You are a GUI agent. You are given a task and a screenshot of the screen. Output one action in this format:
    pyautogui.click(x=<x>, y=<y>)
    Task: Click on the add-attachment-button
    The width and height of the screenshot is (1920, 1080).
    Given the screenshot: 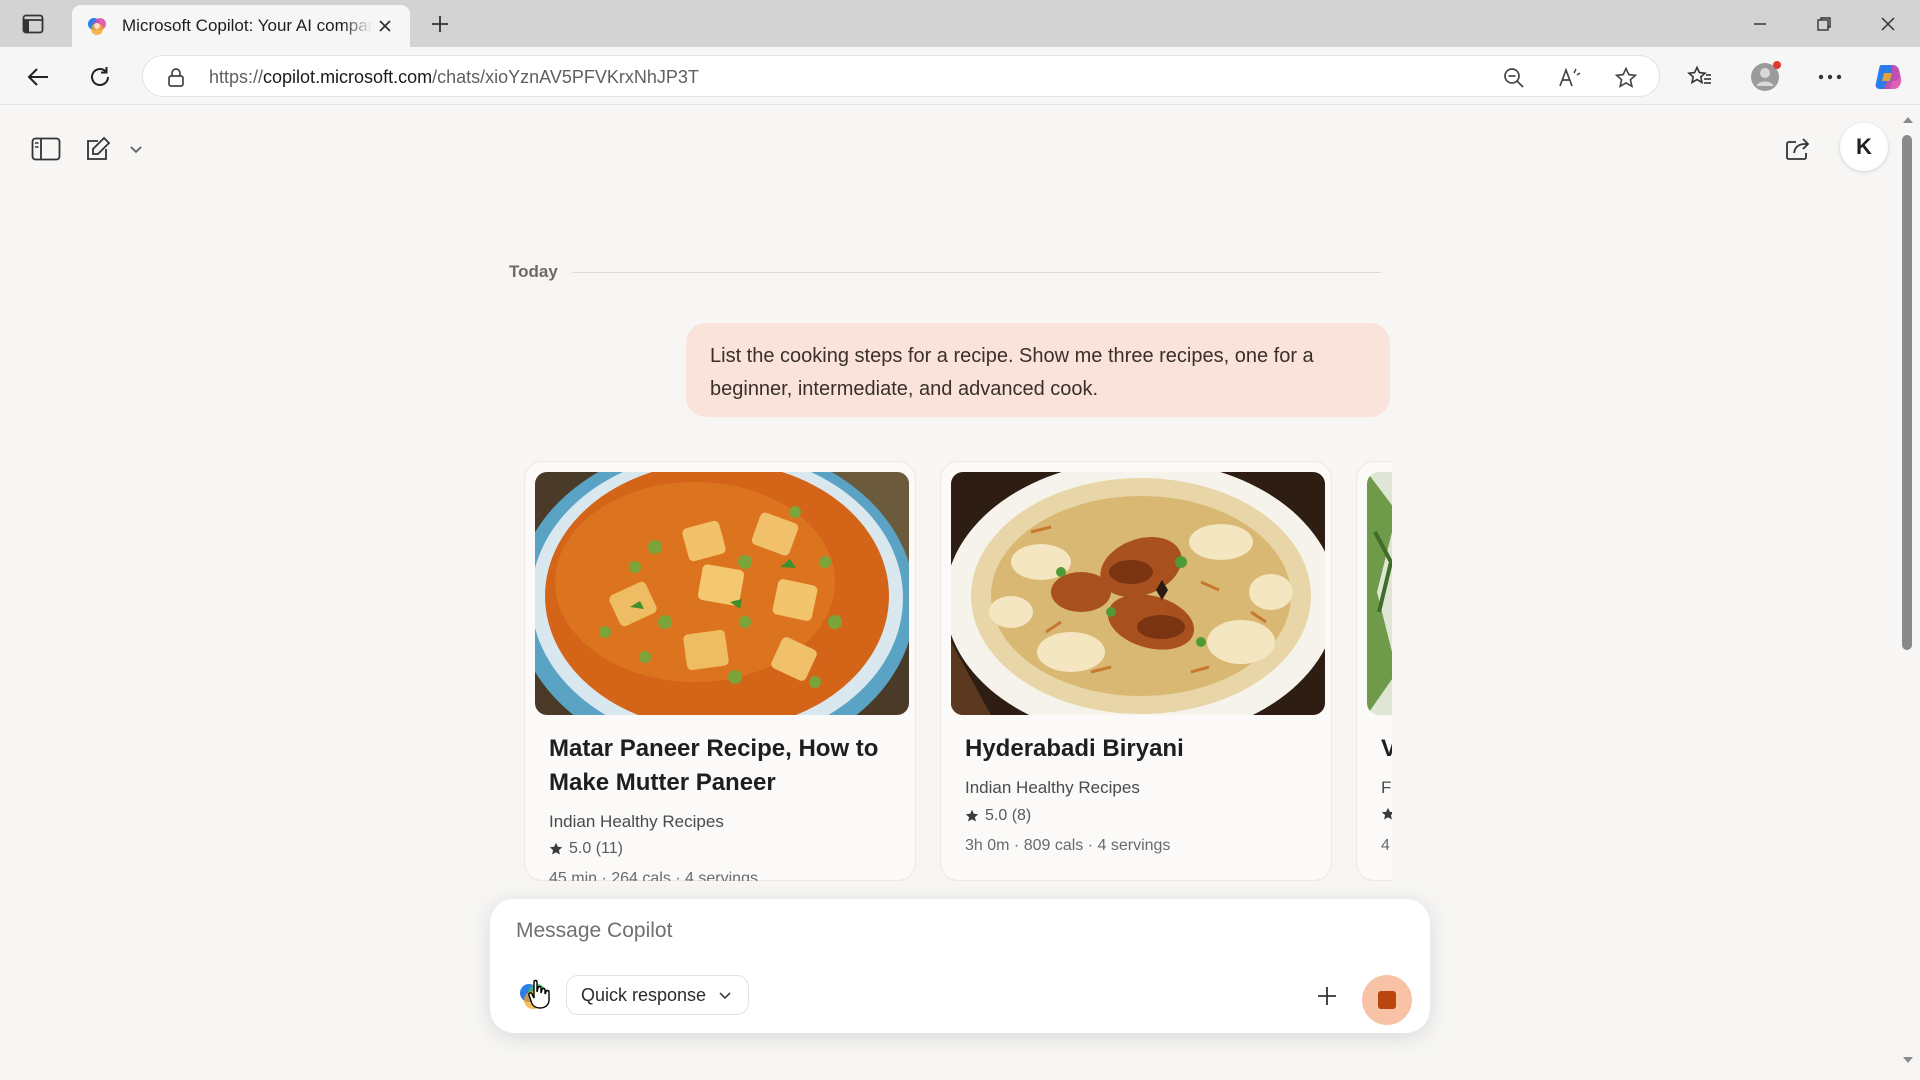 What is the action you would take?
    pyautogui.click(x=1327, y=996)
    